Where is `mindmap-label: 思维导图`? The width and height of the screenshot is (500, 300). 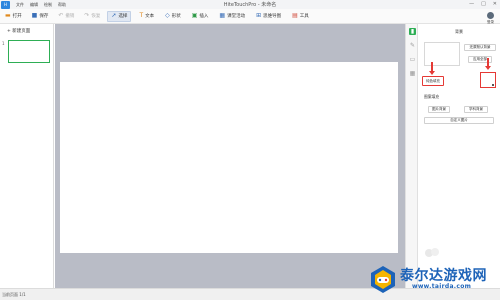 mindmap-label: 思维导图 is located at coordinates (272, 16).